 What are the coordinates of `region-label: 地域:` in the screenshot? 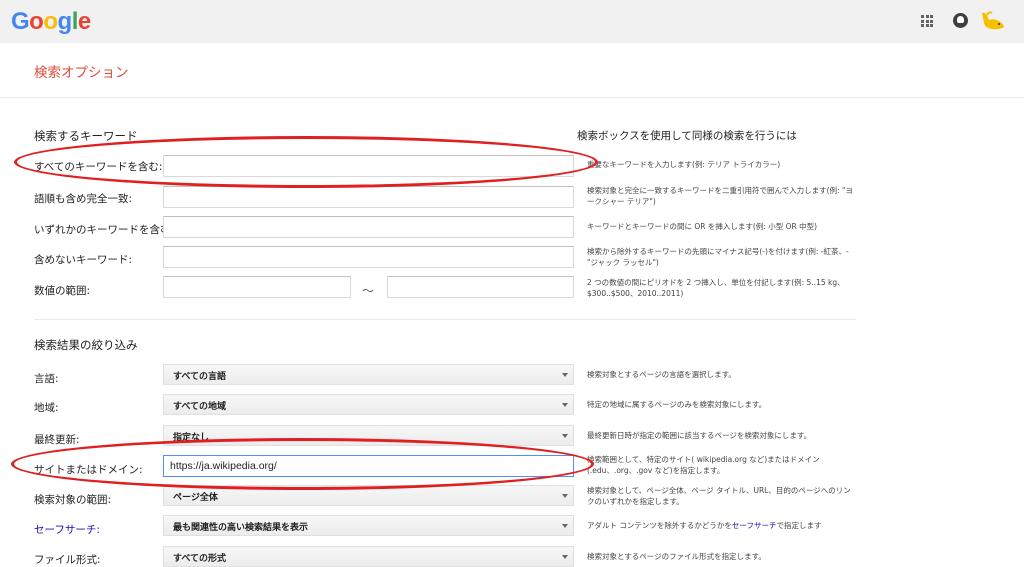 It's located at (46, 408).